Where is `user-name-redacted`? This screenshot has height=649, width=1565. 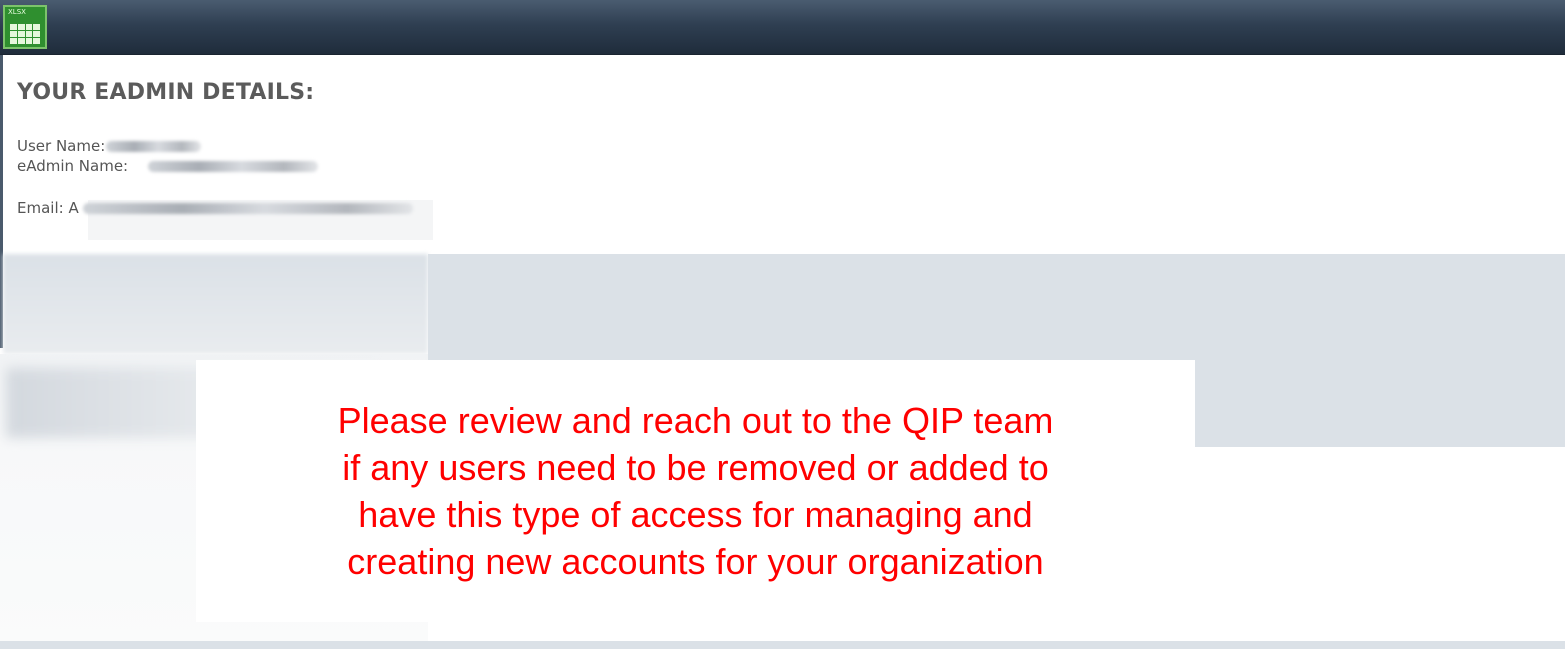
user-name-redacted is located at coordinates (154, 146).